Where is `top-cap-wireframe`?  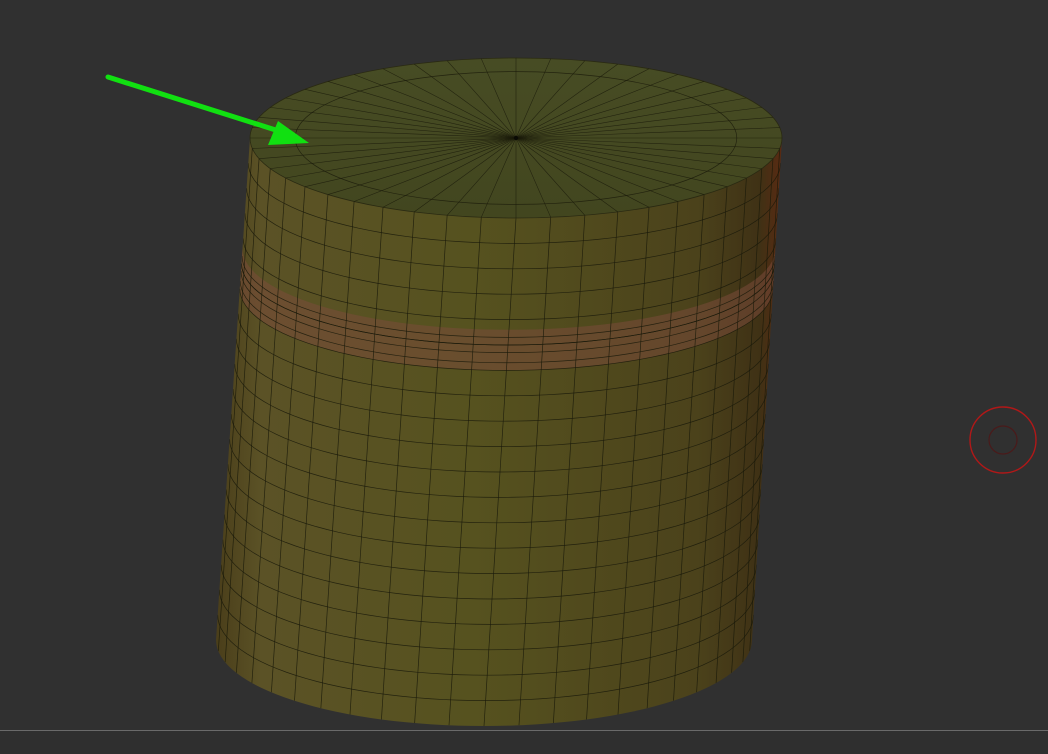 top-cap-wireframe is located at coordinates (516, 138).